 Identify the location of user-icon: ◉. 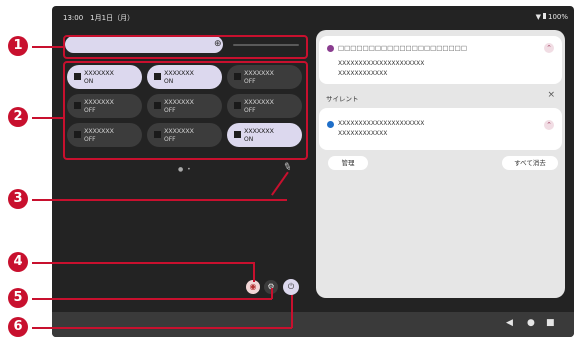
(253, 287).